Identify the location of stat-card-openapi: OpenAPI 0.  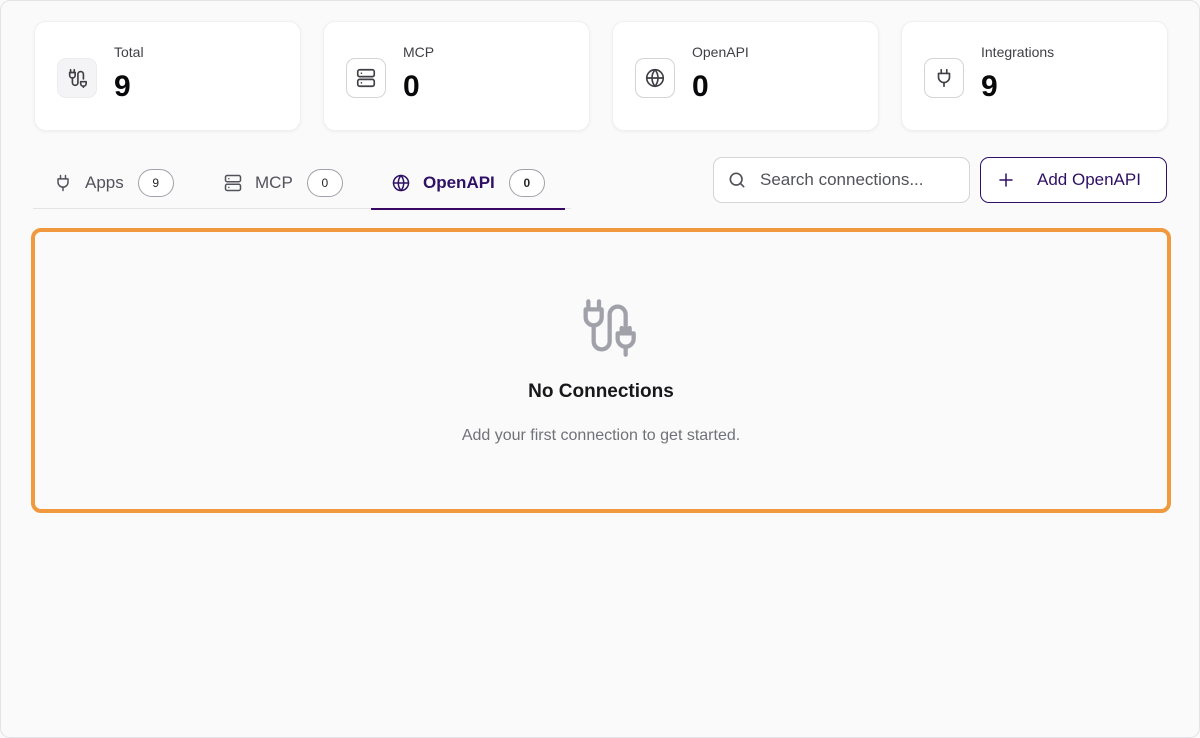
(745, 76).